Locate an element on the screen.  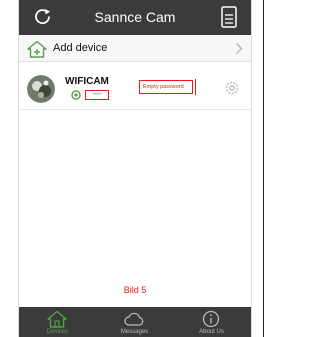
device-list-item: WIFICAM •••• Empty password is located at coordinates (135, 90).